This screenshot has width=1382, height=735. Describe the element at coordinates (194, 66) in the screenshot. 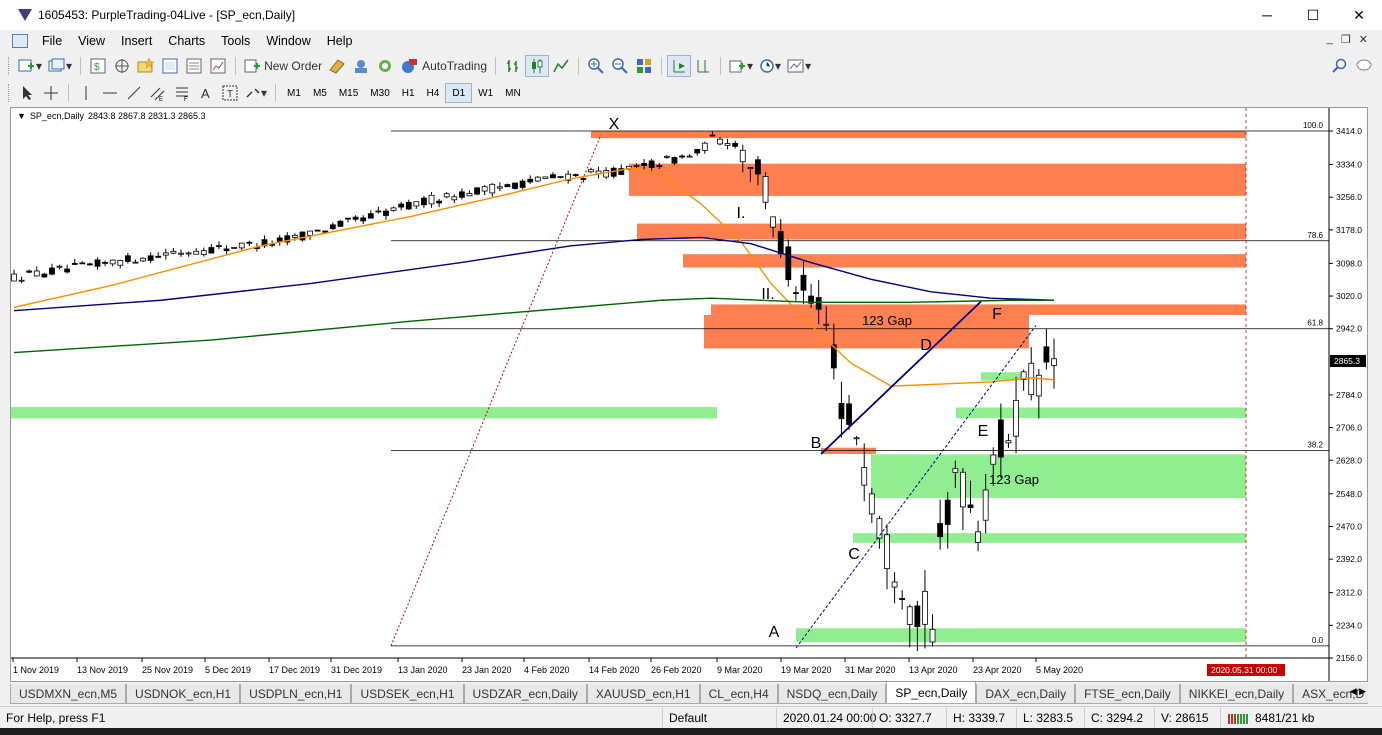

I see `terminal-icon` at that location.